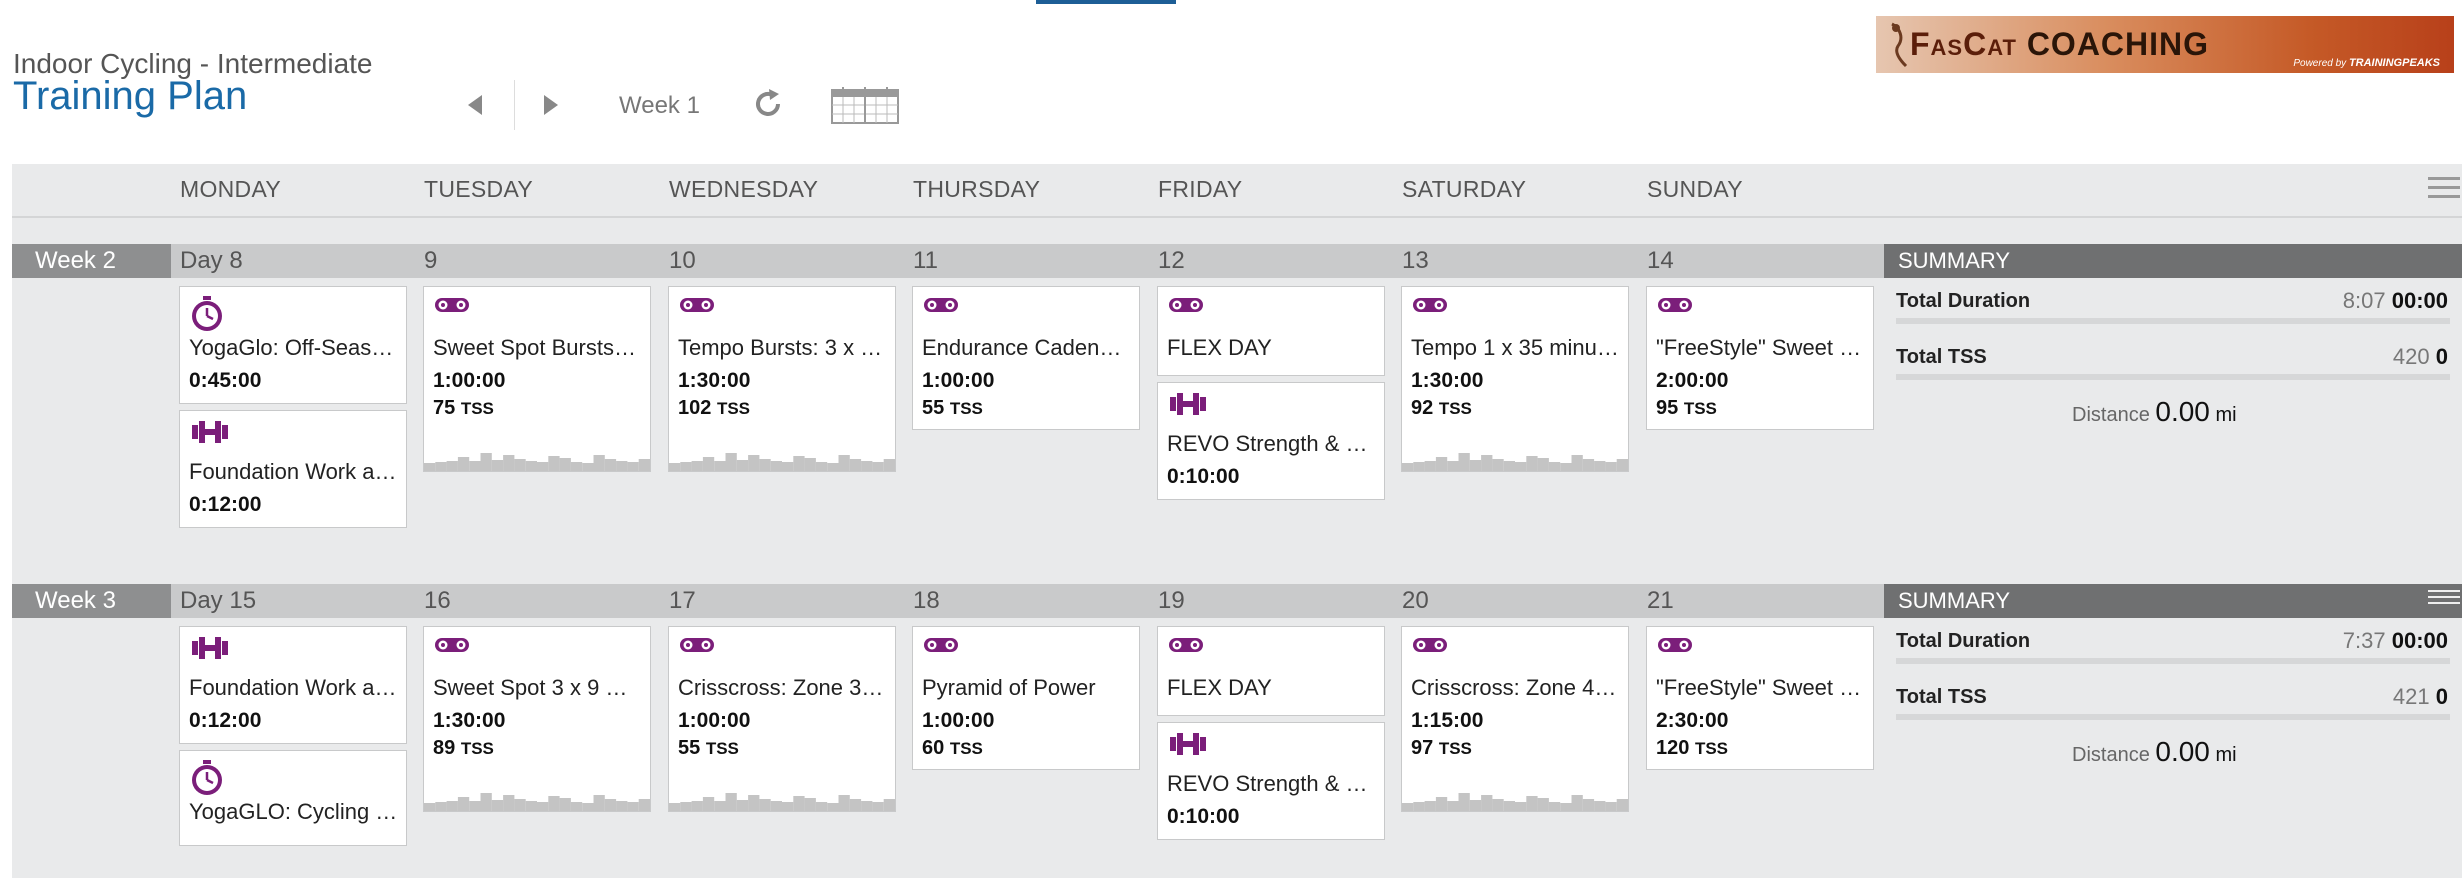 This screenshot has width=2462, height=878. I want to click on day-number: 14, so click(1660, 260).